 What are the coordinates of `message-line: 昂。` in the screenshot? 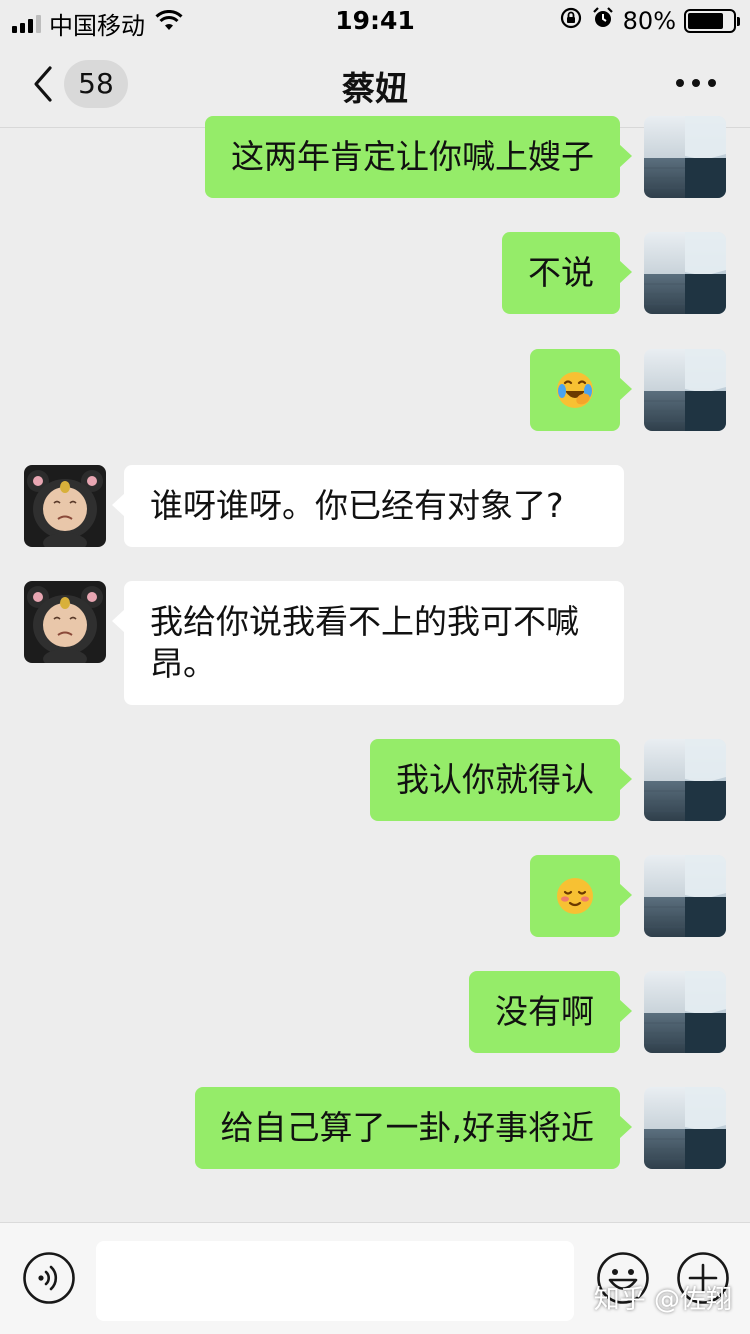 It's located at (183, 663).